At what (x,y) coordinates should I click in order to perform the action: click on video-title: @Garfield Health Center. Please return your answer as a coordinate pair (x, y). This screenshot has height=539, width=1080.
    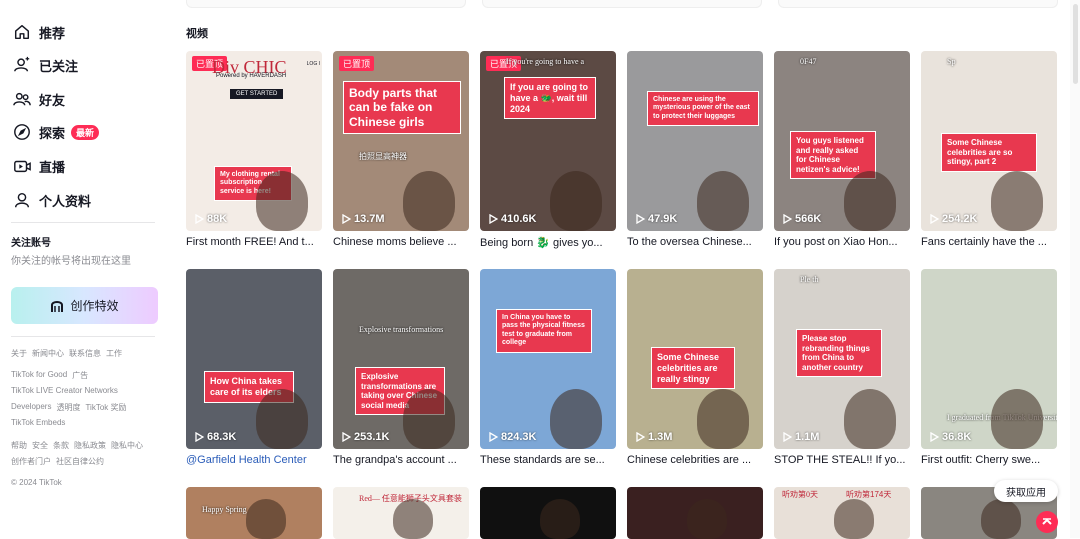
    Looking at the image, I should click on (254, 460).